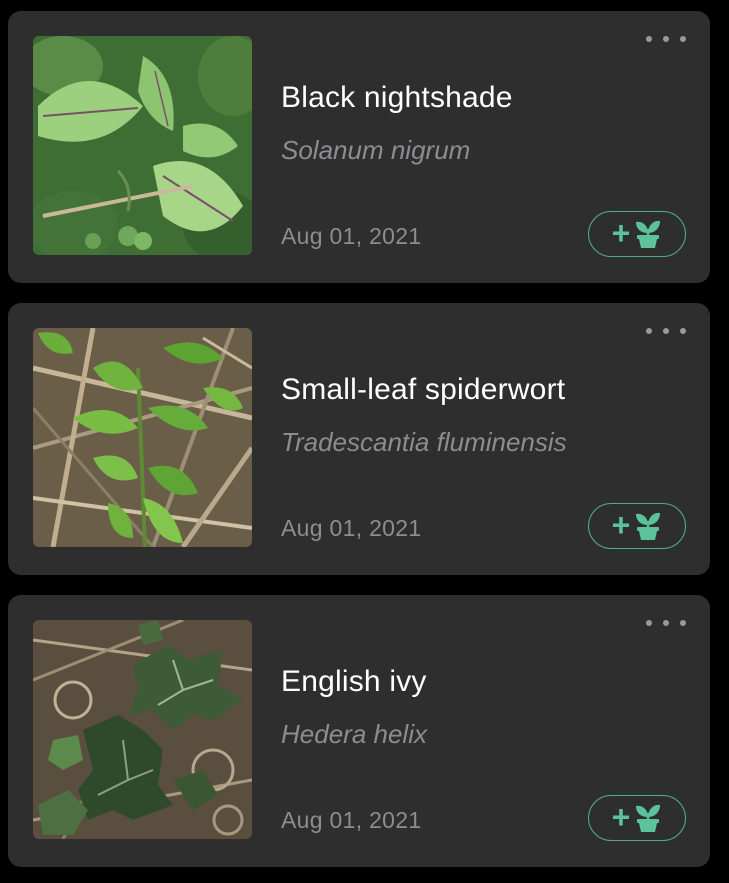  What do you see at coordinates (376, 150) in the screenshot?
I see `plant-scientific-name: Solanum nigrum` at bounding box center [376, 150].